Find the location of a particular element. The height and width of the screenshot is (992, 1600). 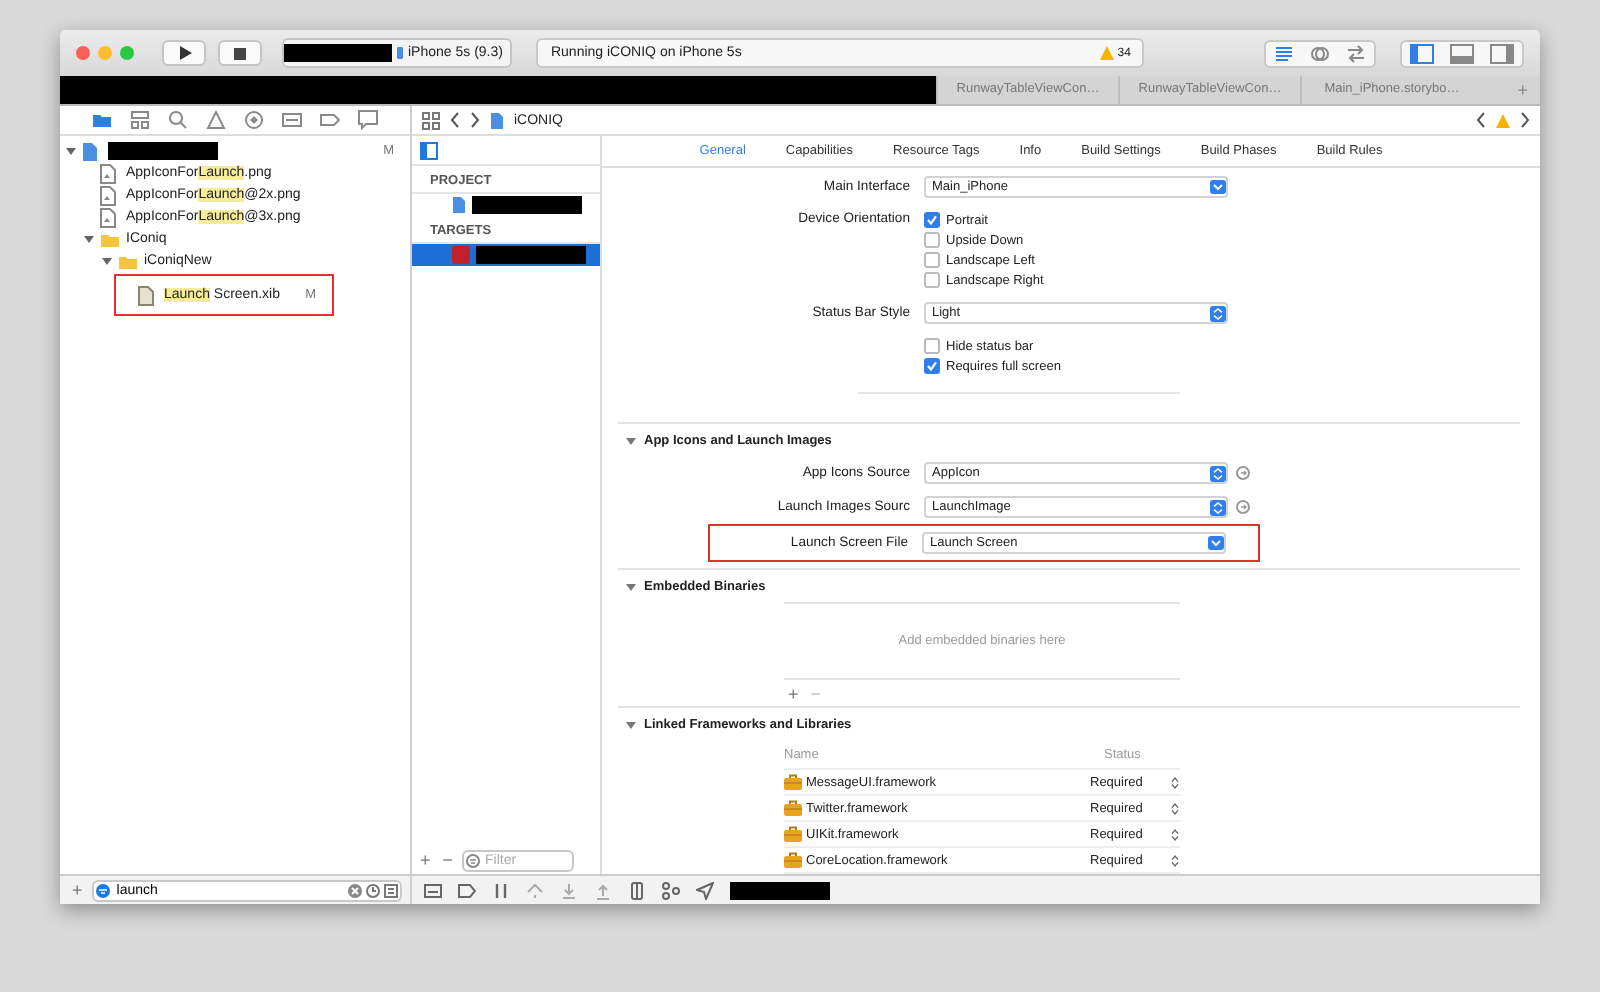

layers-icon is located at coordinates (637, 890).